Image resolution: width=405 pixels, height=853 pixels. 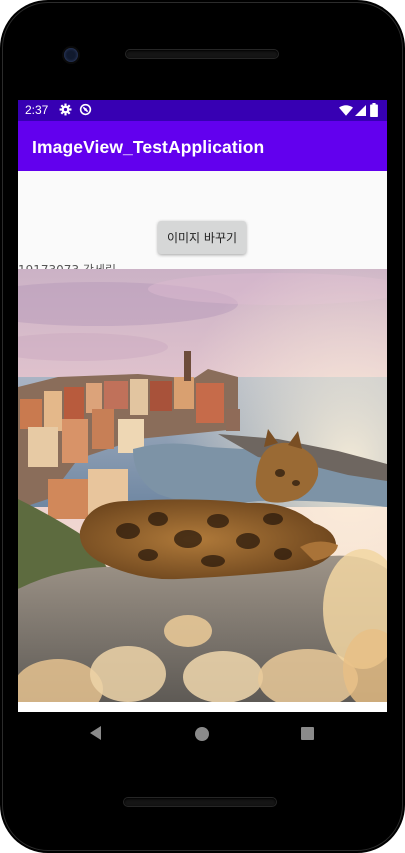 I want to click on top-speaker, so click(x=202, y=54).